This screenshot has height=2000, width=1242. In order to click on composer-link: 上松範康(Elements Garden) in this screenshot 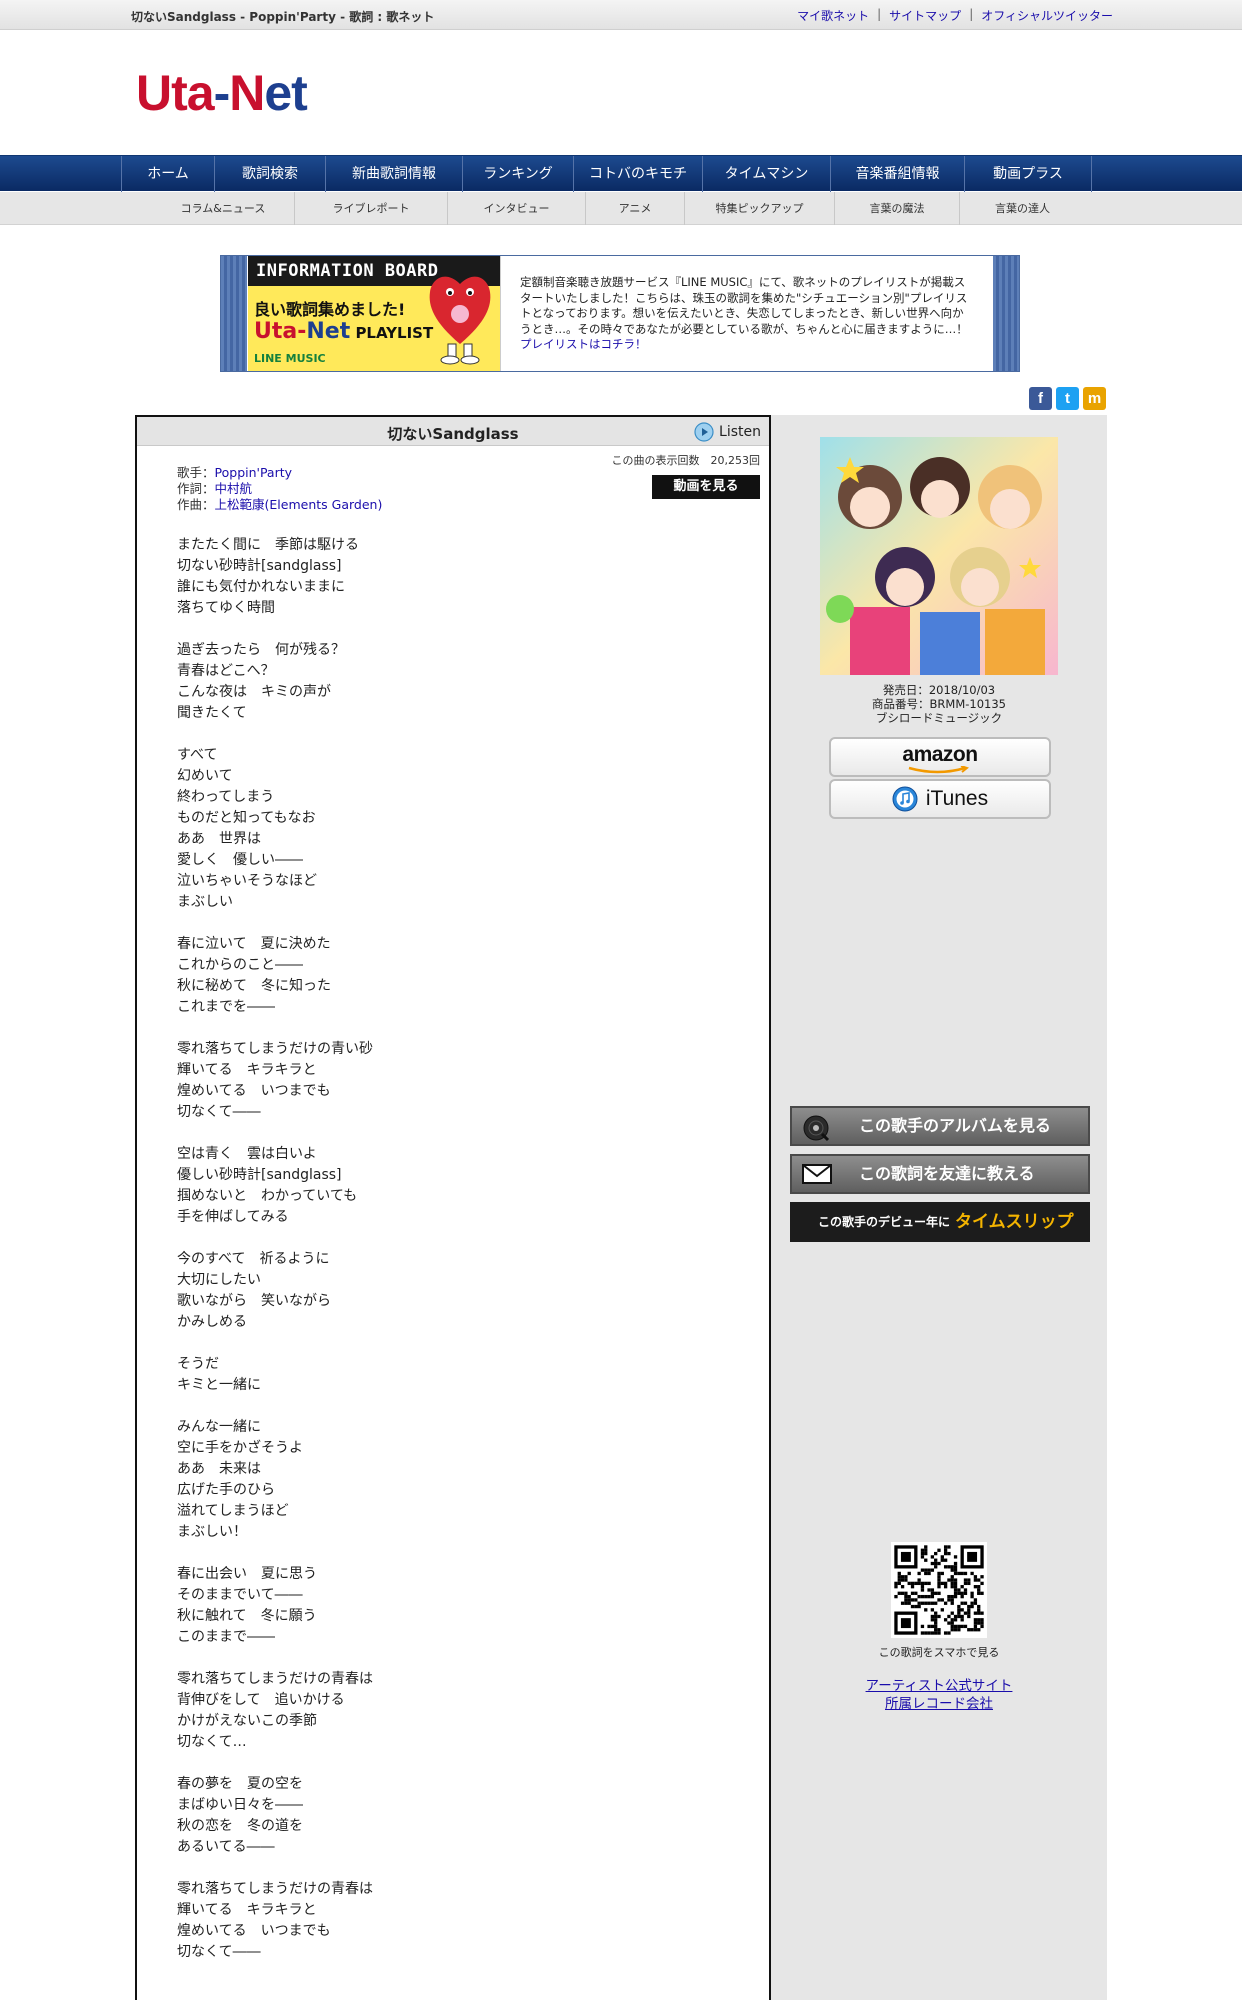, I will do `click(299, 504)`.